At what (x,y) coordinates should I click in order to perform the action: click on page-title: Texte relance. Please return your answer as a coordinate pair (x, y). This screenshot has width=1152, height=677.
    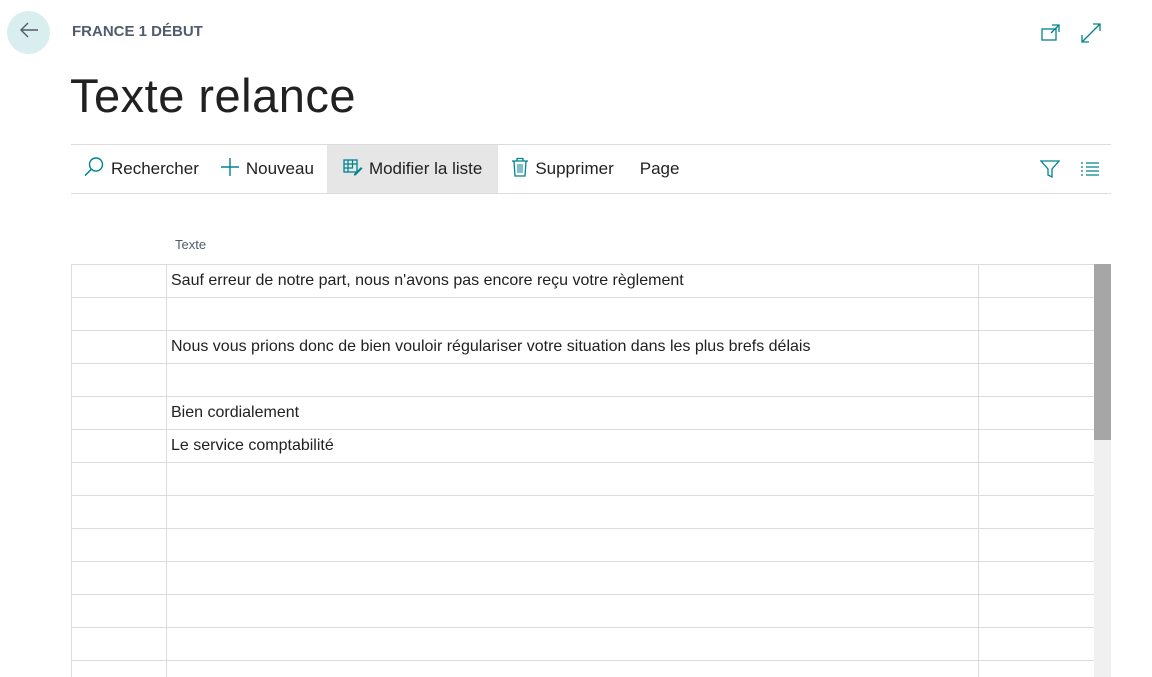
    Looking at the image, I should click on (213, 95).